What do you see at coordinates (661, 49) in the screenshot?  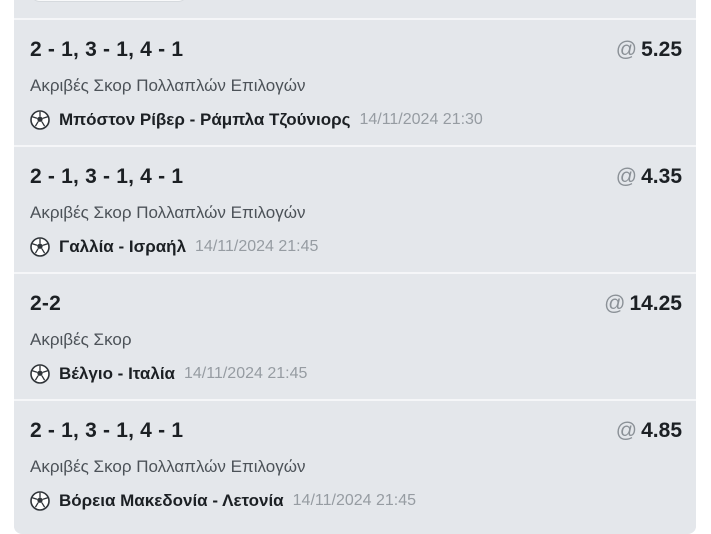 I see `odds-value: 5.25` at bounding box center [661, 49].